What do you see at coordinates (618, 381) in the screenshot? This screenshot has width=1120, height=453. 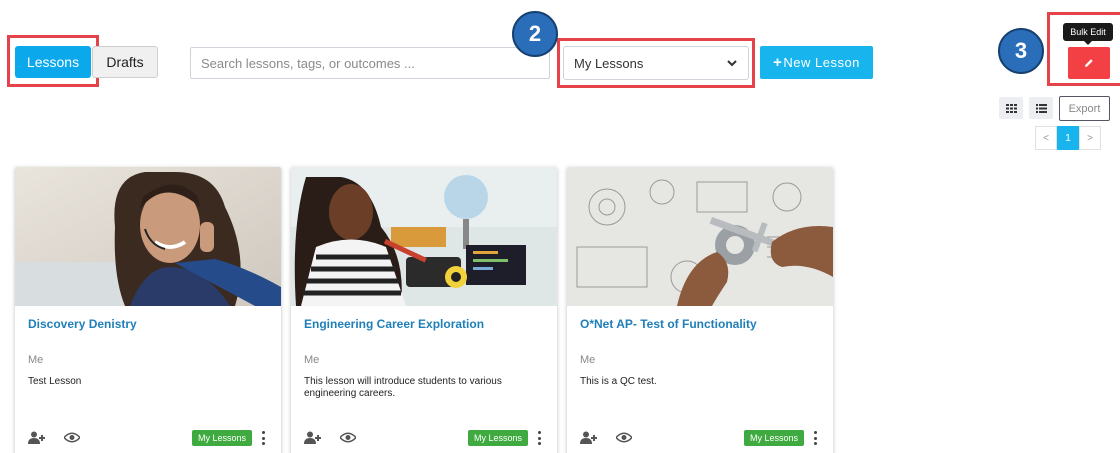 I see `card-description: This is a QC test.` at bounding box center [618, 381].